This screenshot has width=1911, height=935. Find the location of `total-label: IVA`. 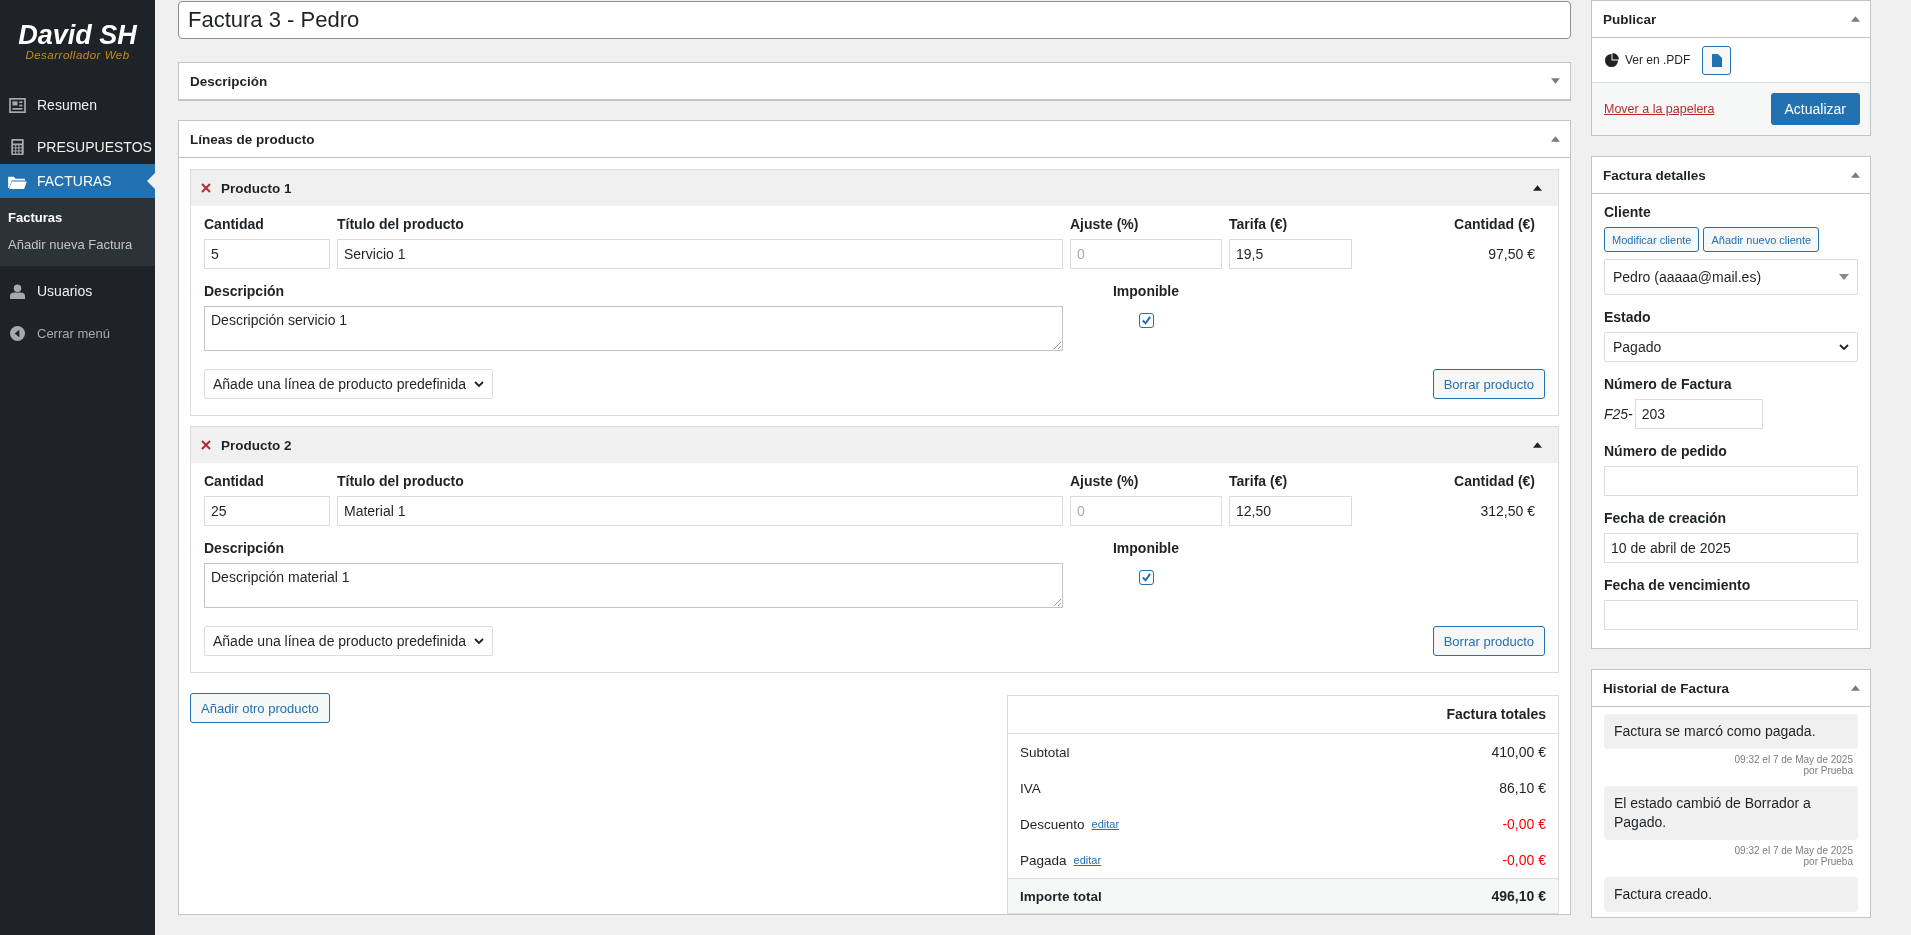

total-label: IVA is located at coordinates (1030, 788).